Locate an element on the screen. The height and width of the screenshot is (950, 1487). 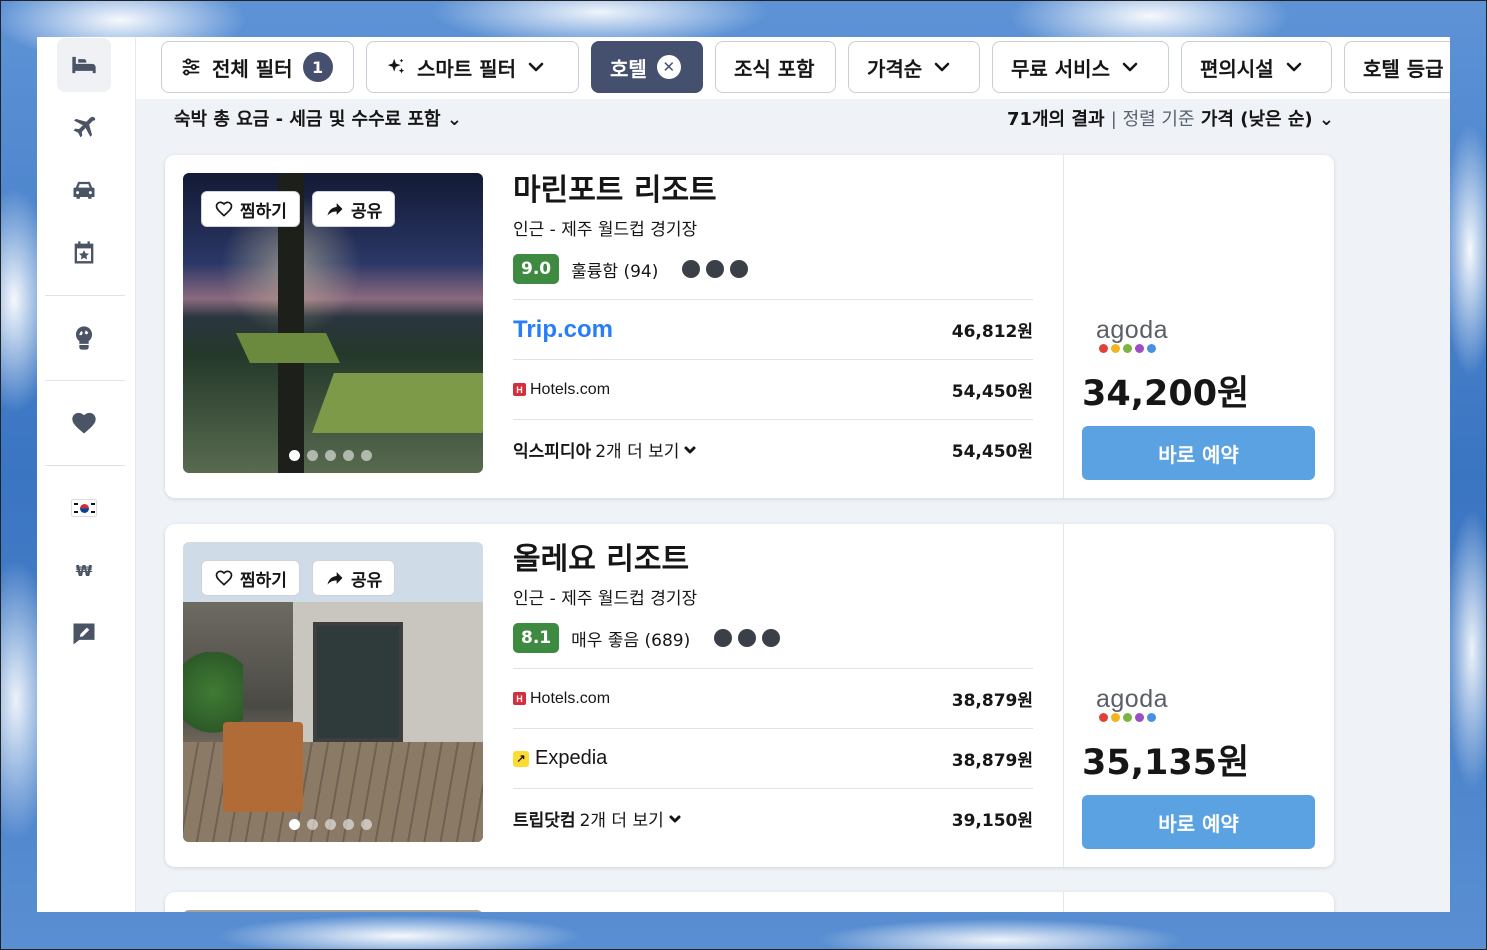
sidebar-item-feedback is located at coordinates (84, 634).